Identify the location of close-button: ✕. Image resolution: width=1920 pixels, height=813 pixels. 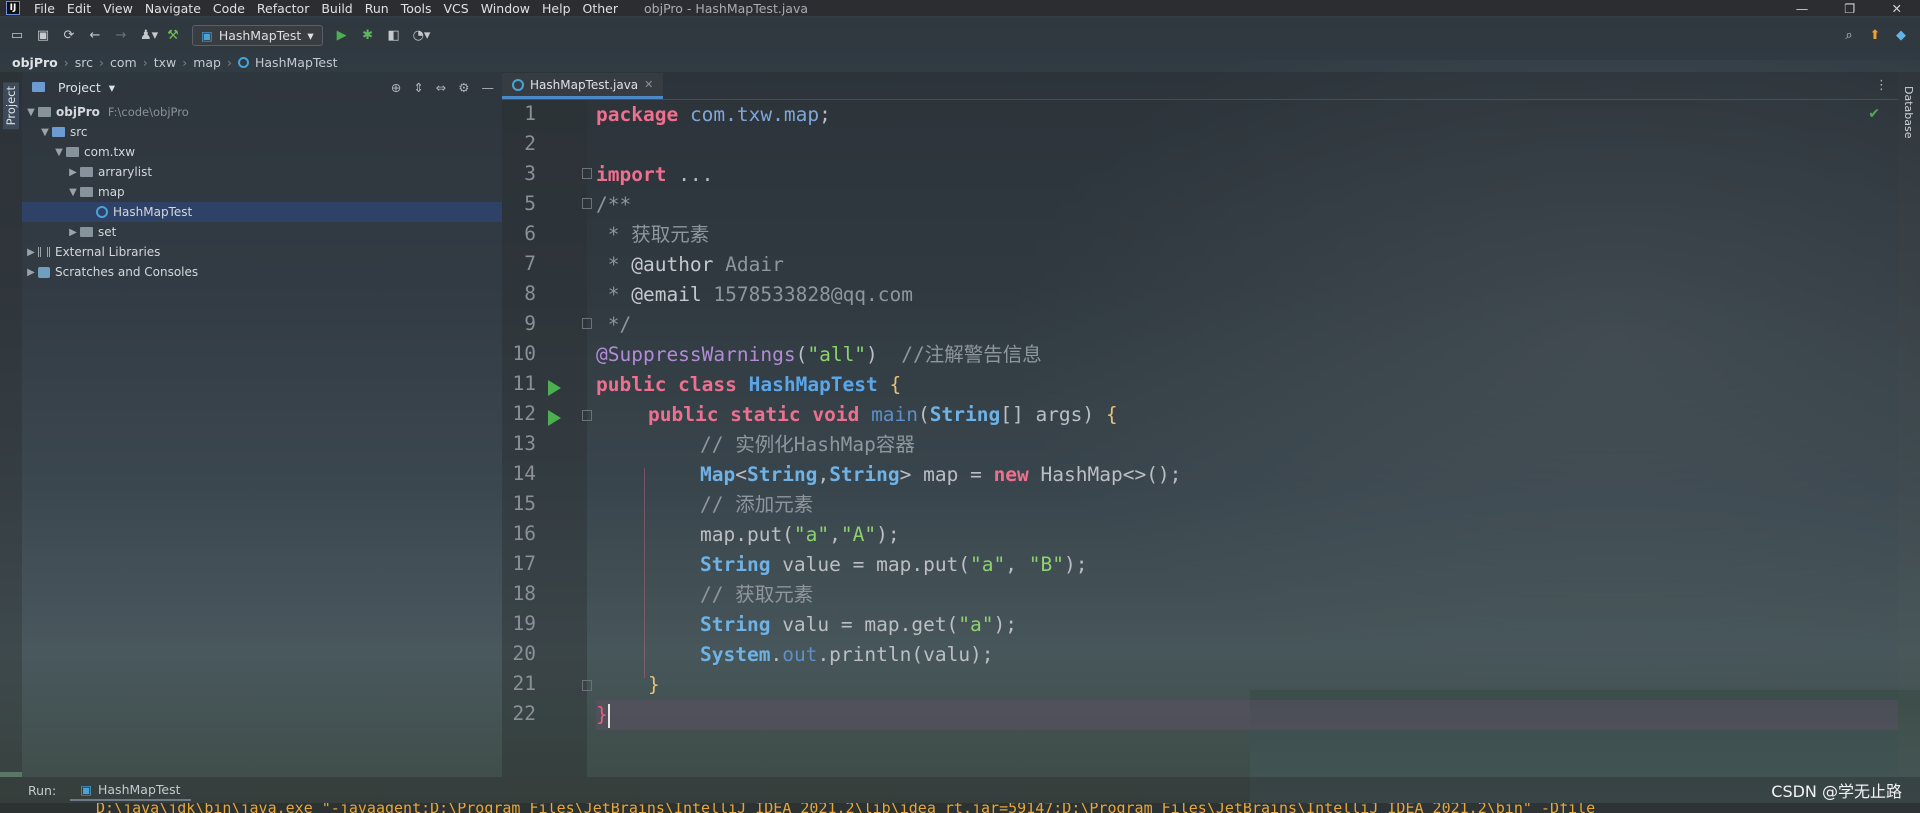
(1897, 8).